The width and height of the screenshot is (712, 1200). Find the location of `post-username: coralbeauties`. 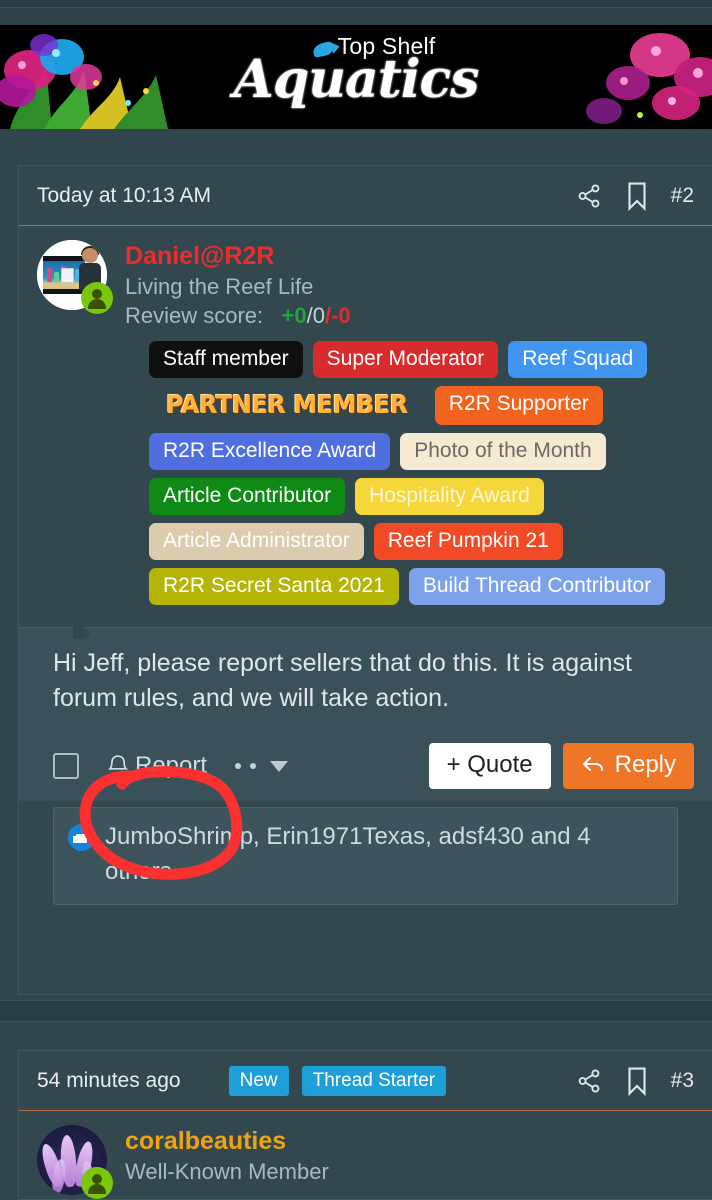

post-username: coralbeauties is located at coordinates (227, 1141).